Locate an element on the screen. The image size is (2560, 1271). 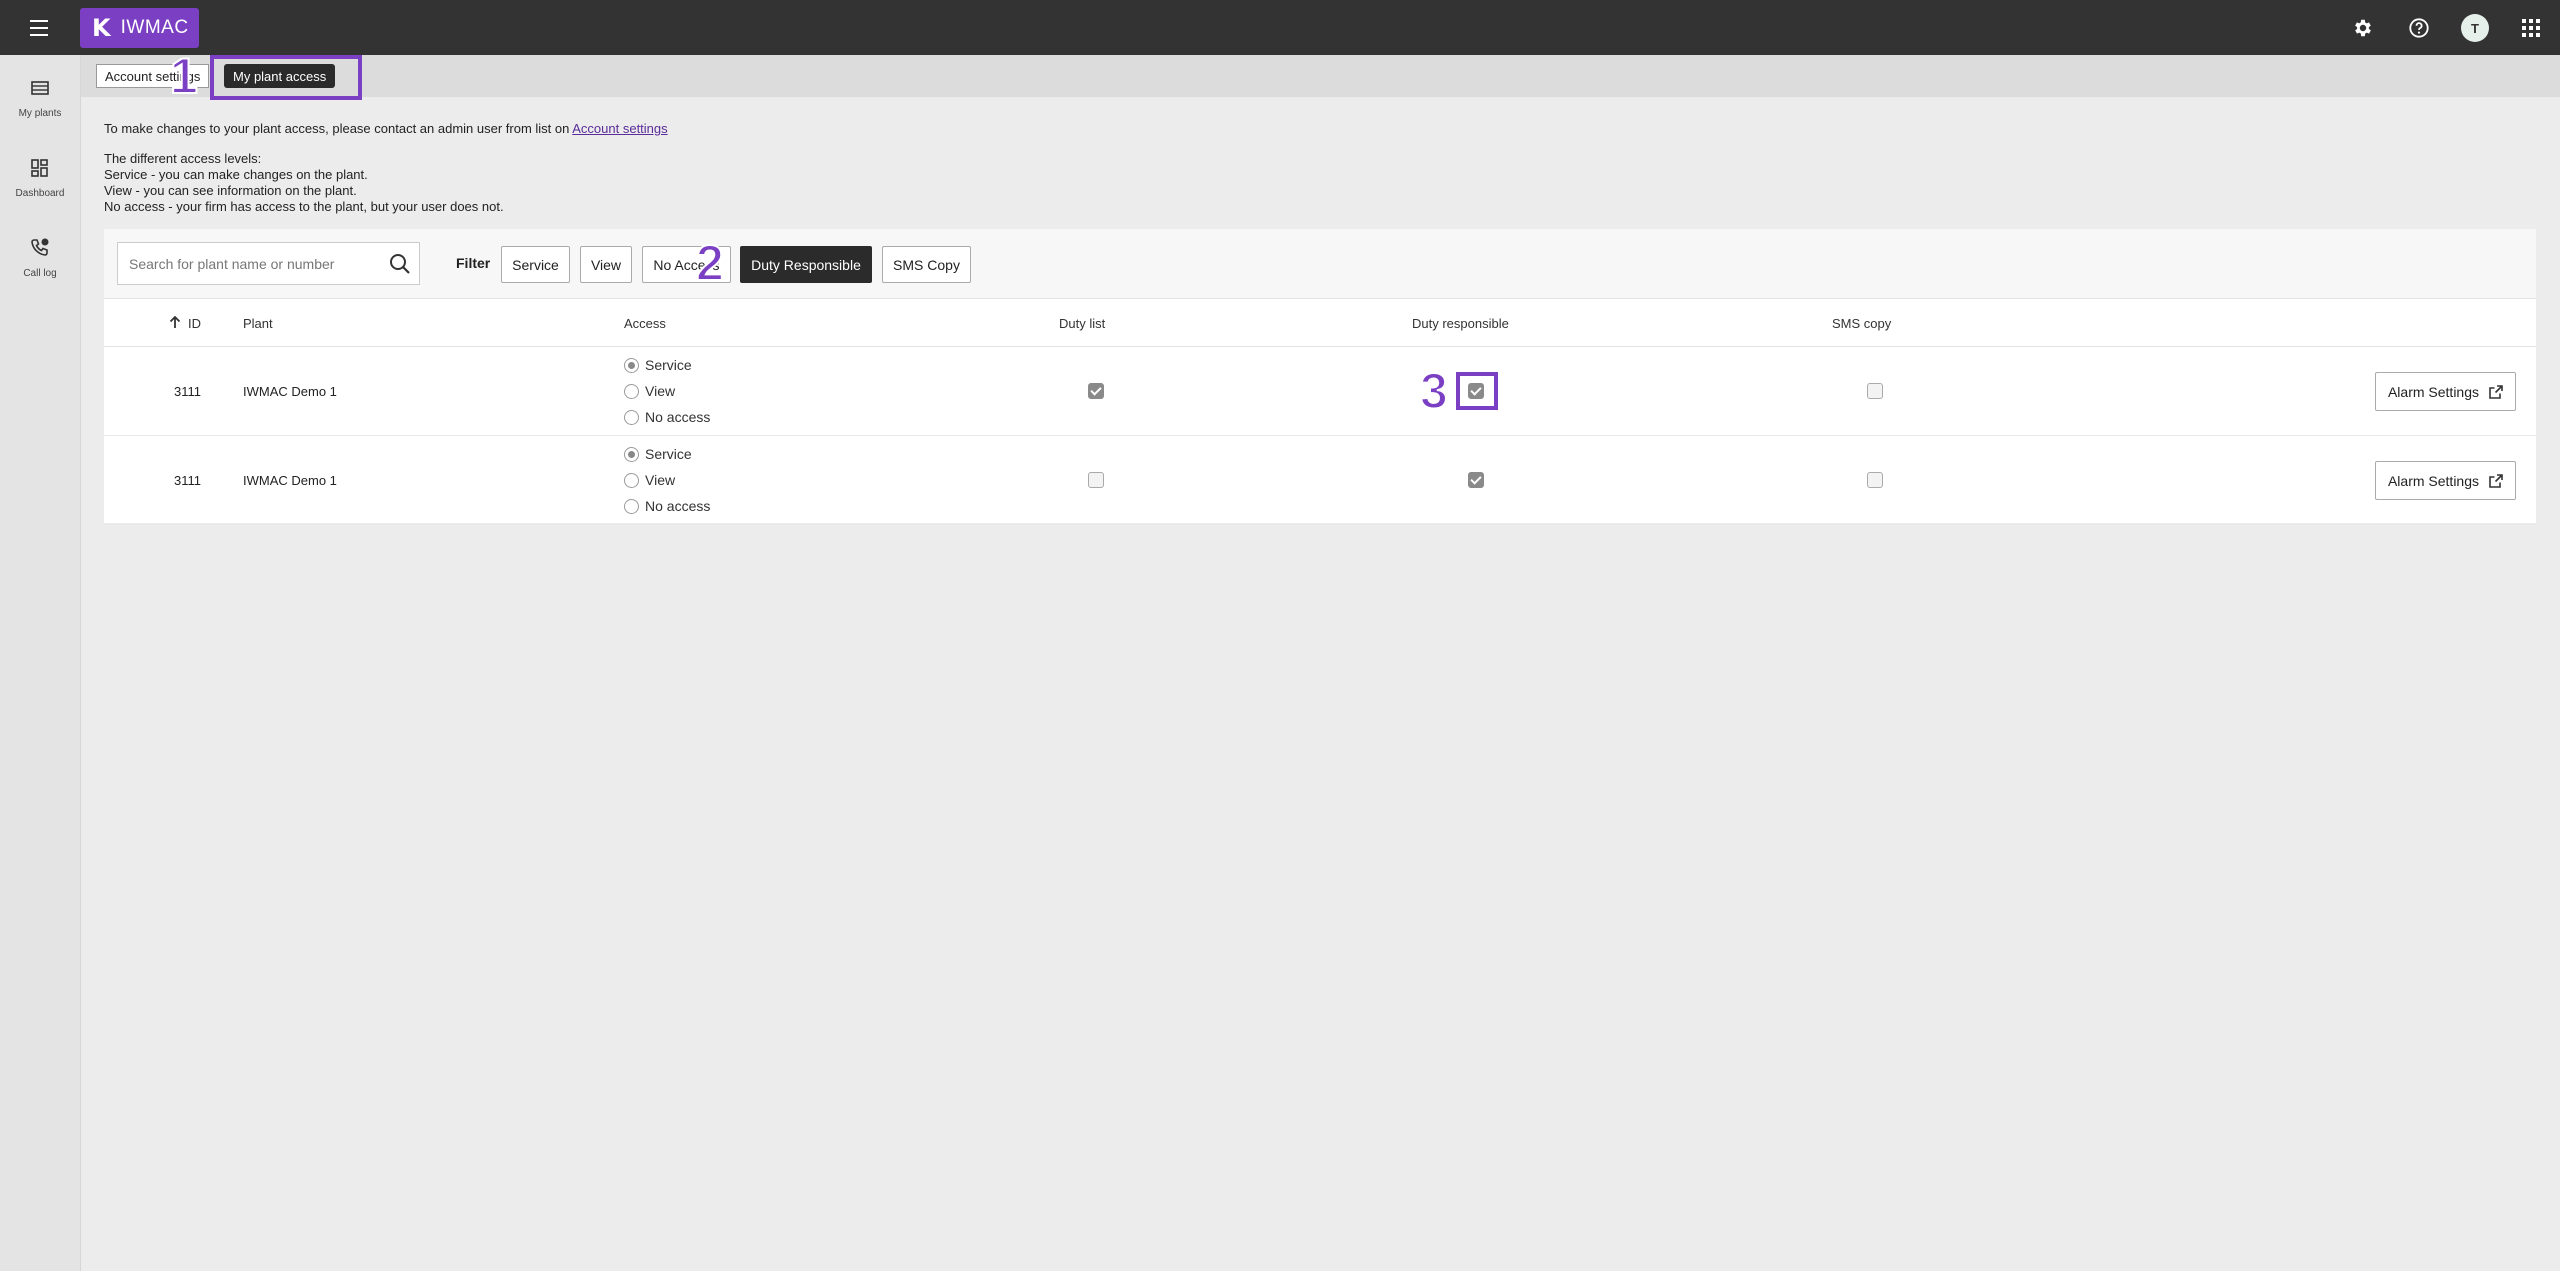
apps-grid-icon is located at coordinates (2531, 28).